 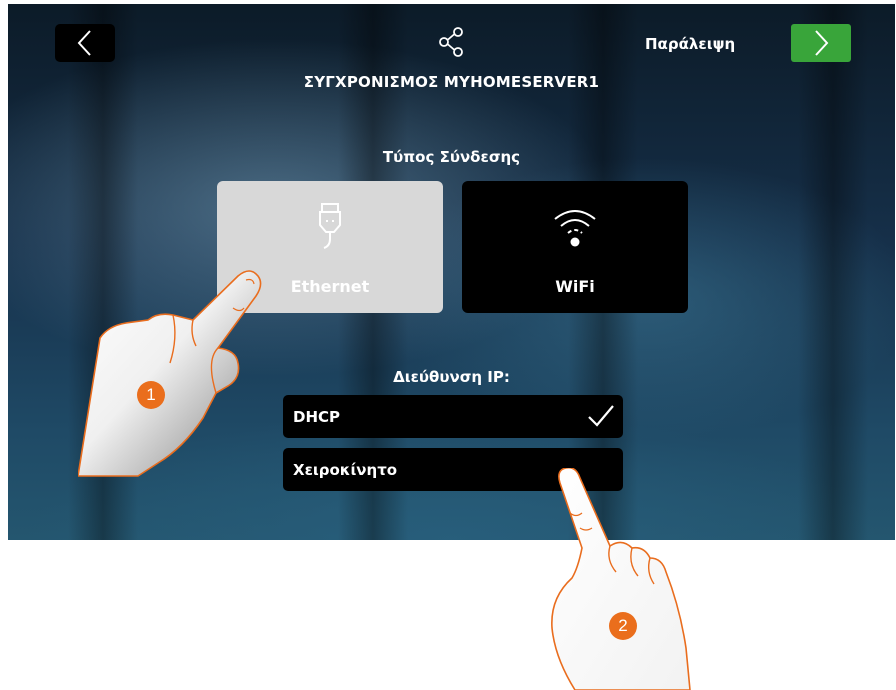 What do you see at coordinates (451, 82) in the screenshot?
I see `page-title: ΣΥΓΧΡΟΝΙΣΜΟΣ MYHOMESERVER1` at bounding box center [451, 82].